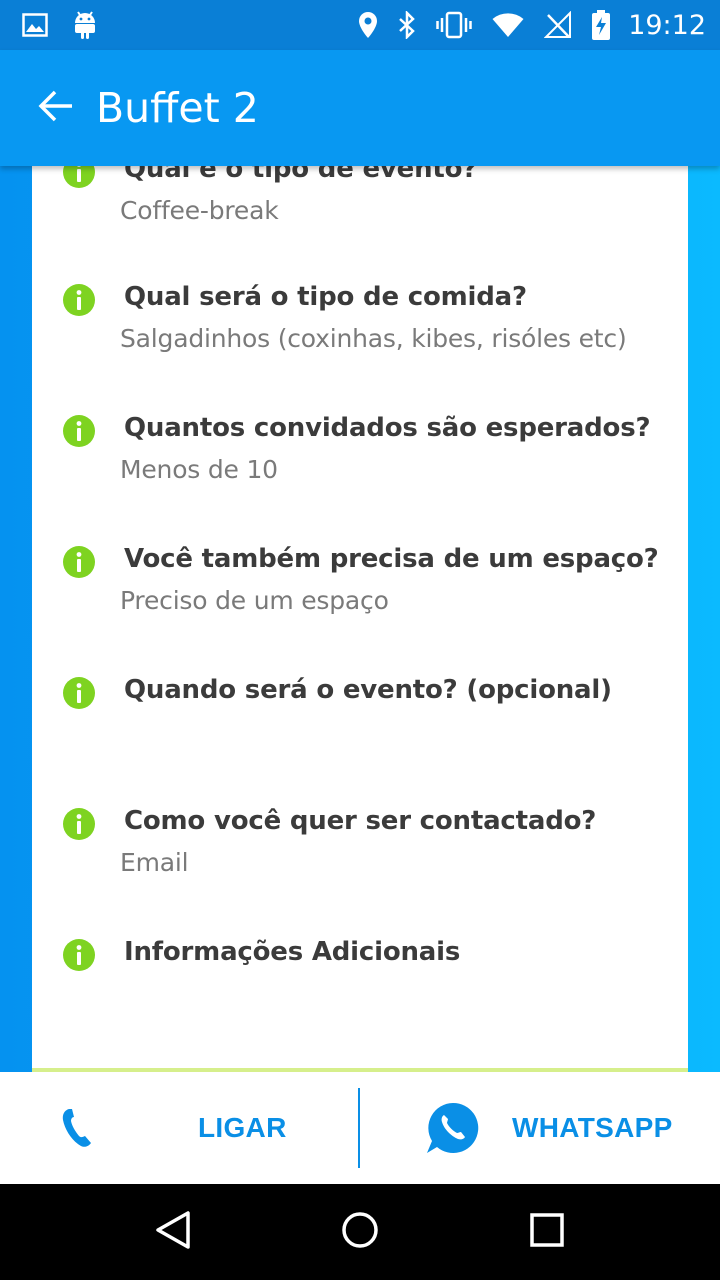 This screenshot has width=720, height=1280. What do you see at coordinates (154, 862) in the screenshot?
I see `field-answer: Email` at bounding box center [154, 862].